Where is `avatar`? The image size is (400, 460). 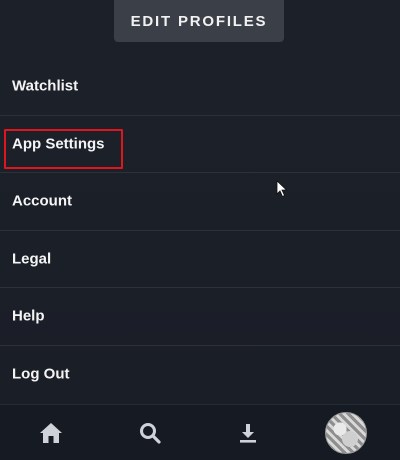
avatar is located at coordinates (346, 433).